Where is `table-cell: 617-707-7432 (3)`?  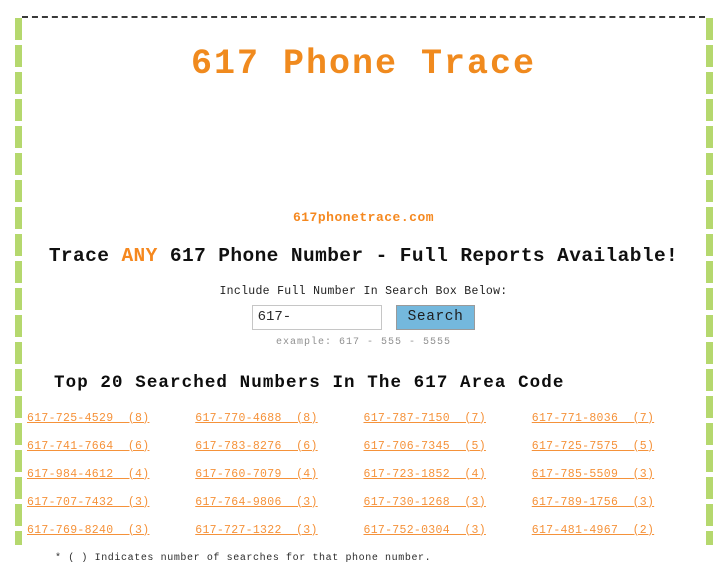 table-cell: 617-707-7432 (3) is located at coordinates (111, 506).